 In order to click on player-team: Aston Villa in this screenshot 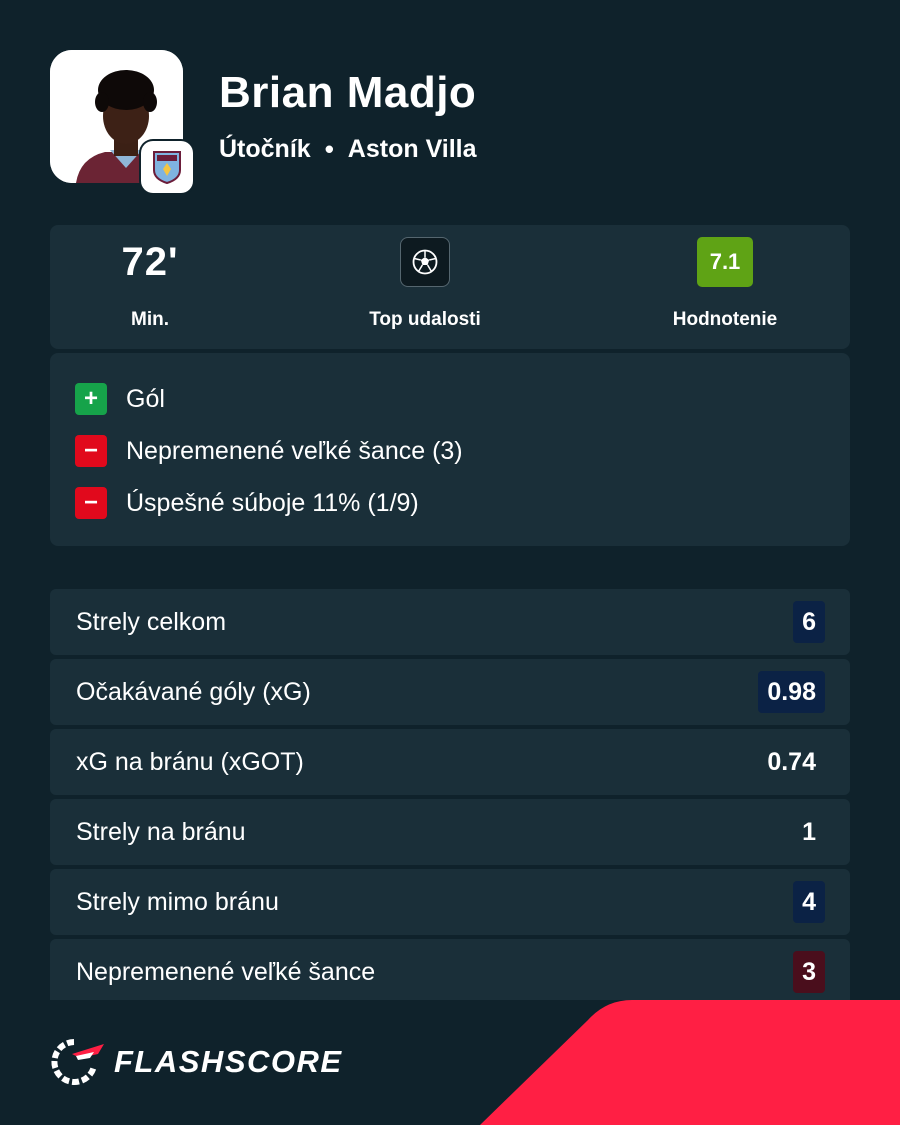, I will do `click(412, 149)`.